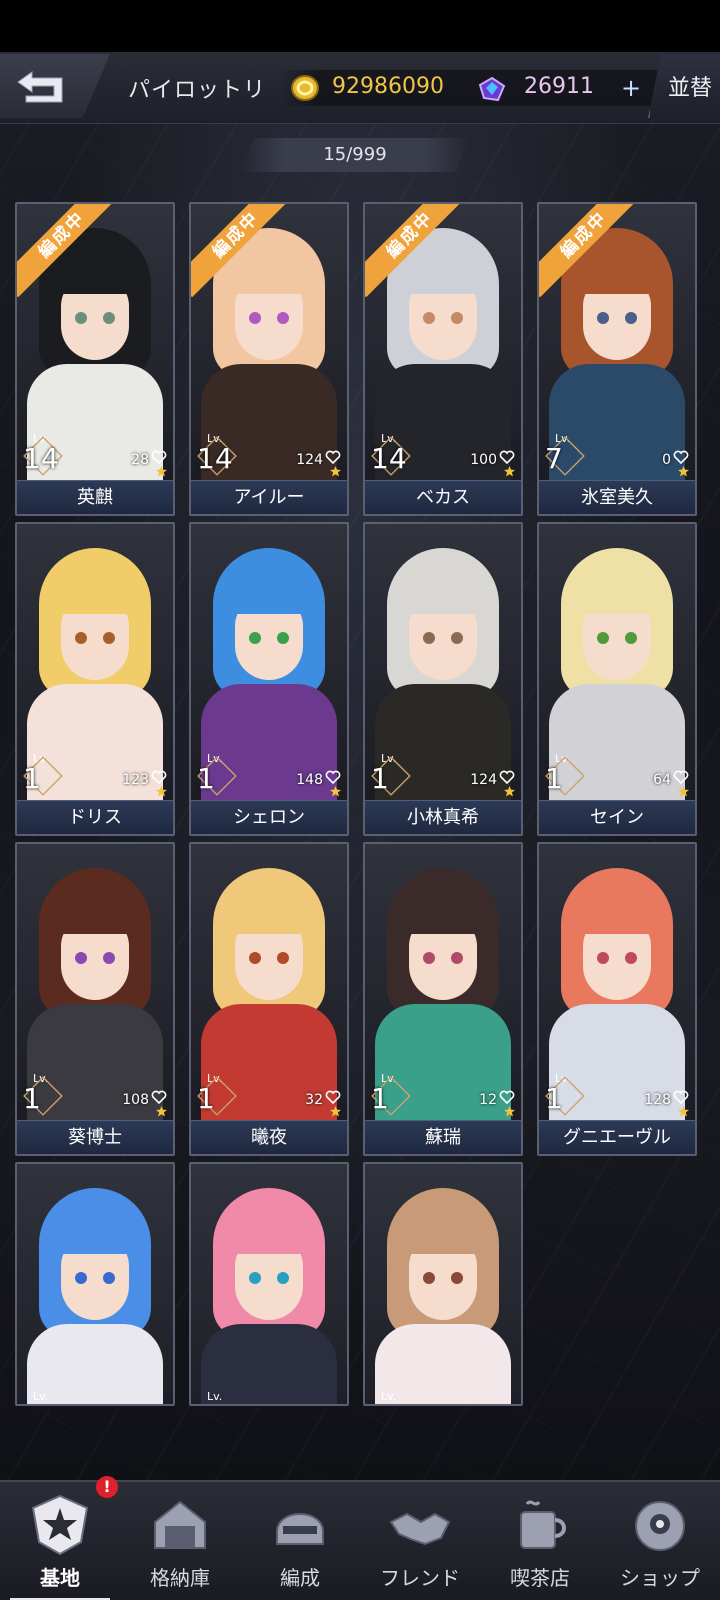 This screenshot has height=1600, width=720. Describe the element at coordinates (269, 359) in the screenshot. I see `pilot-card: 編成中 Lv. 14 124 アイルー` at that location.